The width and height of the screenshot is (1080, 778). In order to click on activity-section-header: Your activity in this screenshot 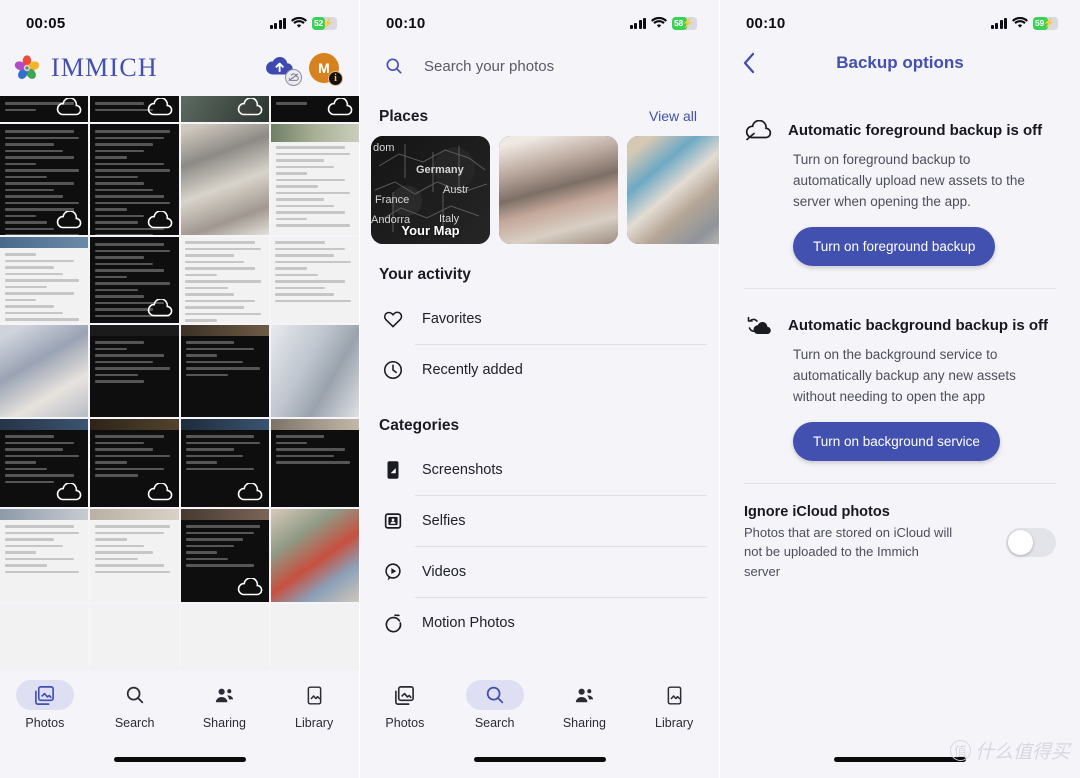, I will do `click(539, 269)`.